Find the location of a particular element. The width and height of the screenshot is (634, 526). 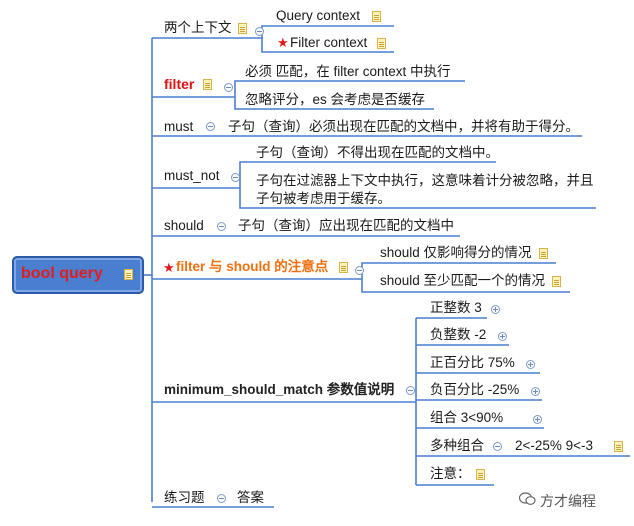

node-msm-positive-int: 正整数 3 is located at coordinates (456, 308).